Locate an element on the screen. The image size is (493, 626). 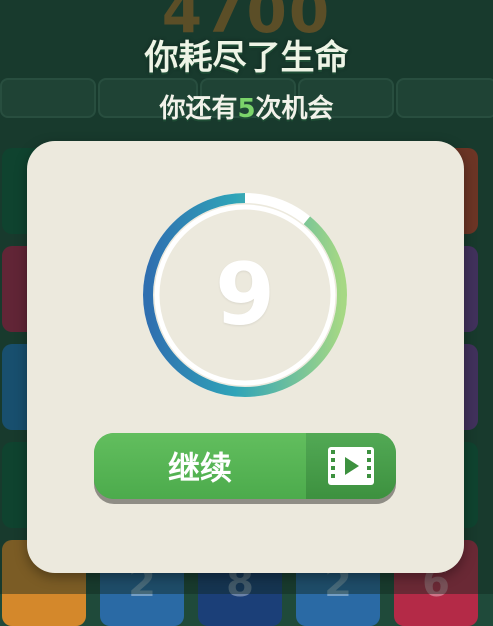
film-play-icon is located at coordinates (351, 466).